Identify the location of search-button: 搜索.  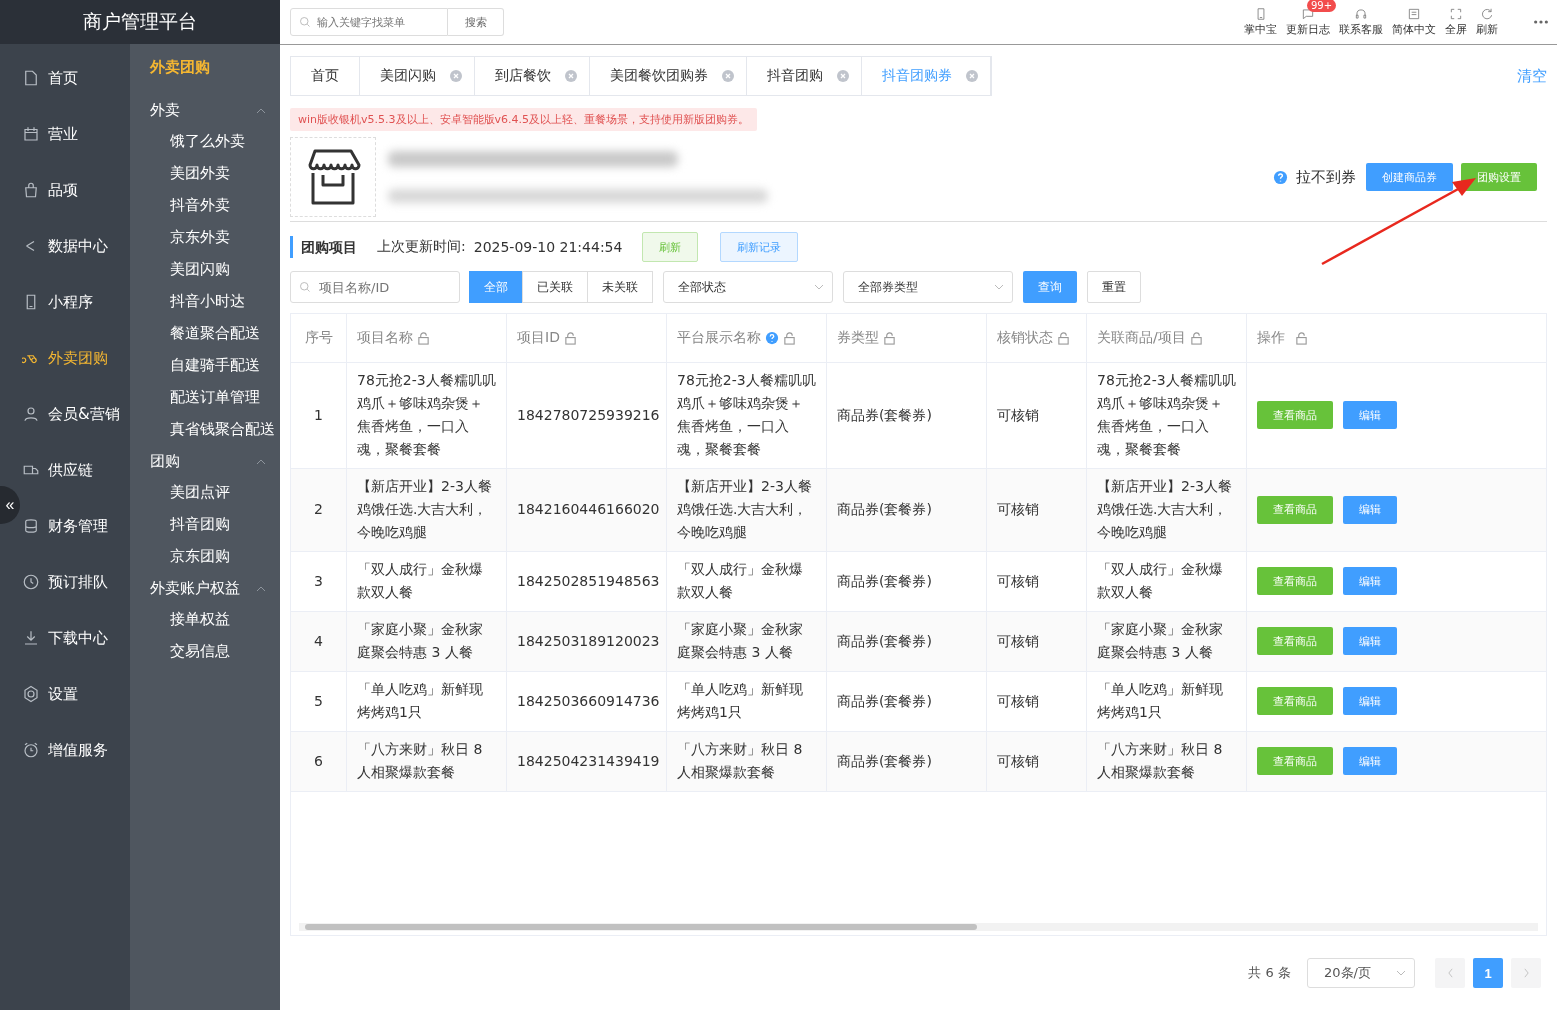
(476, 22).